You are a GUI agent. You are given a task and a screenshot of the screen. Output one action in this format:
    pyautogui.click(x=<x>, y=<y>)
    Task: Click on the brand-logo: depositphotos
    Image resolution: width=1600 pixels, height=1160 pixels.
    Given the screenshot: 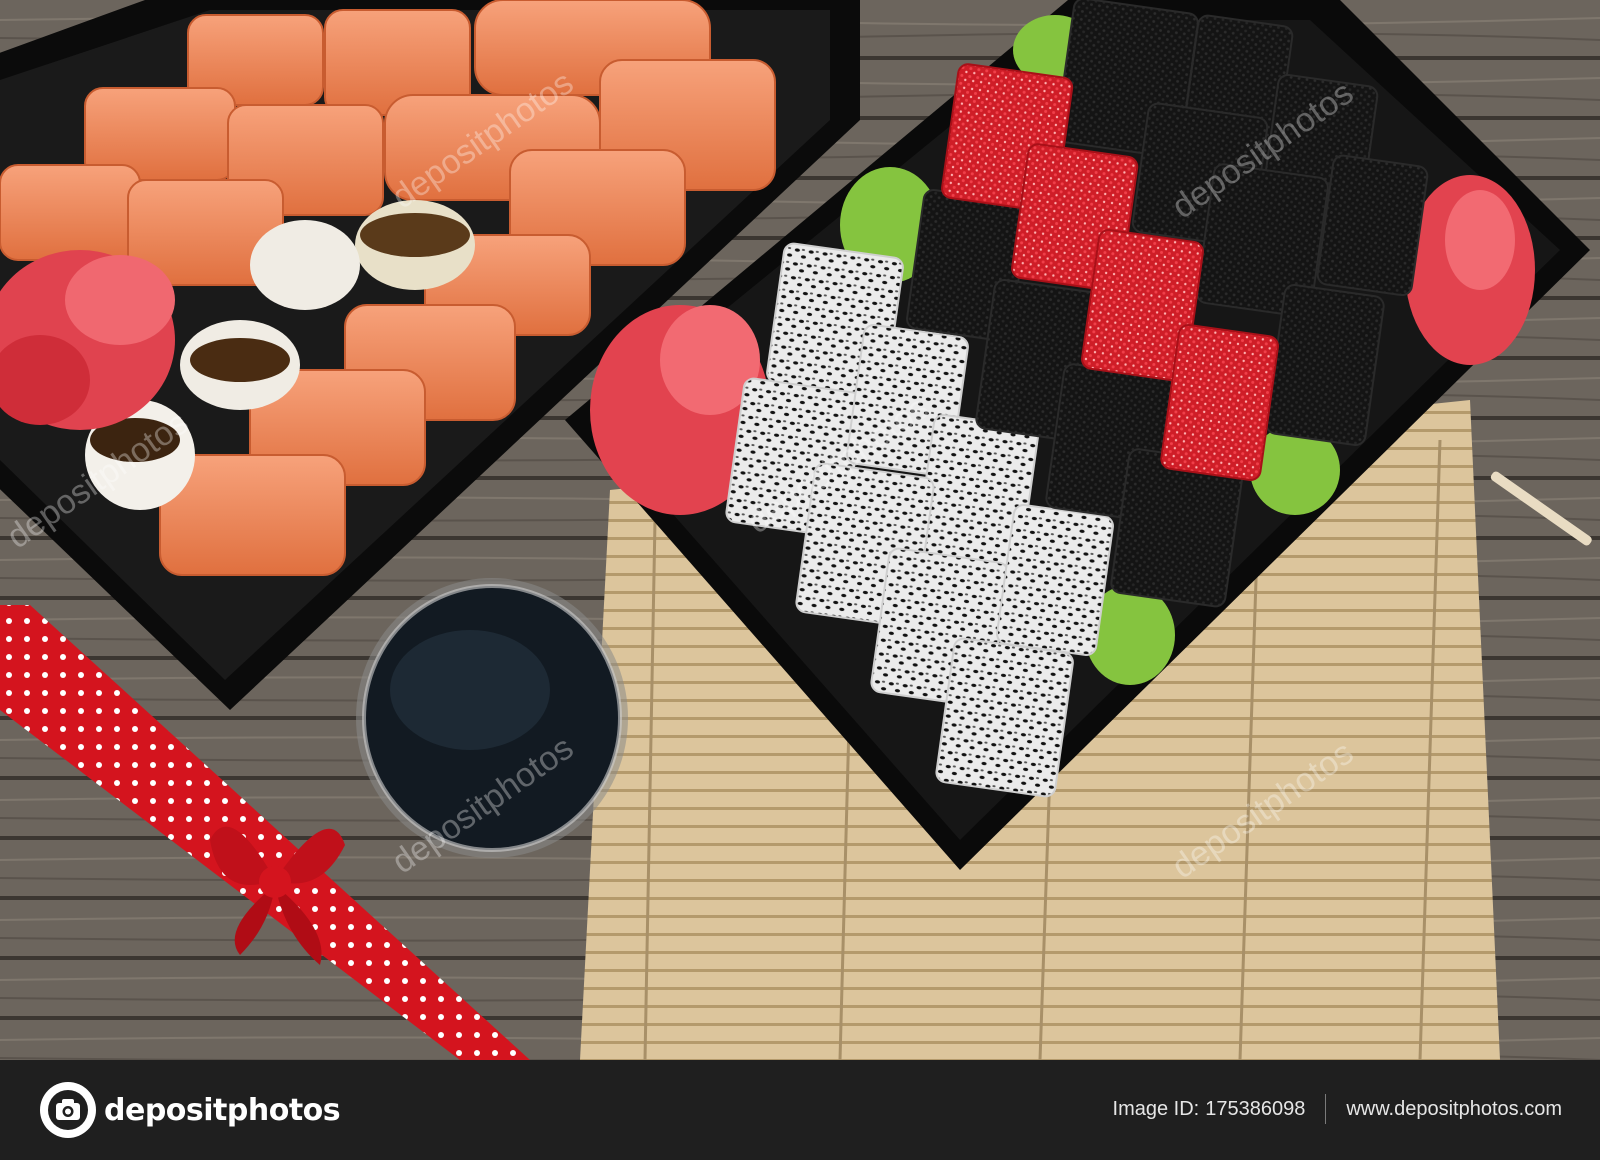 What is the action you would take?
    pyautogui.click(x=190, y=1110)
    